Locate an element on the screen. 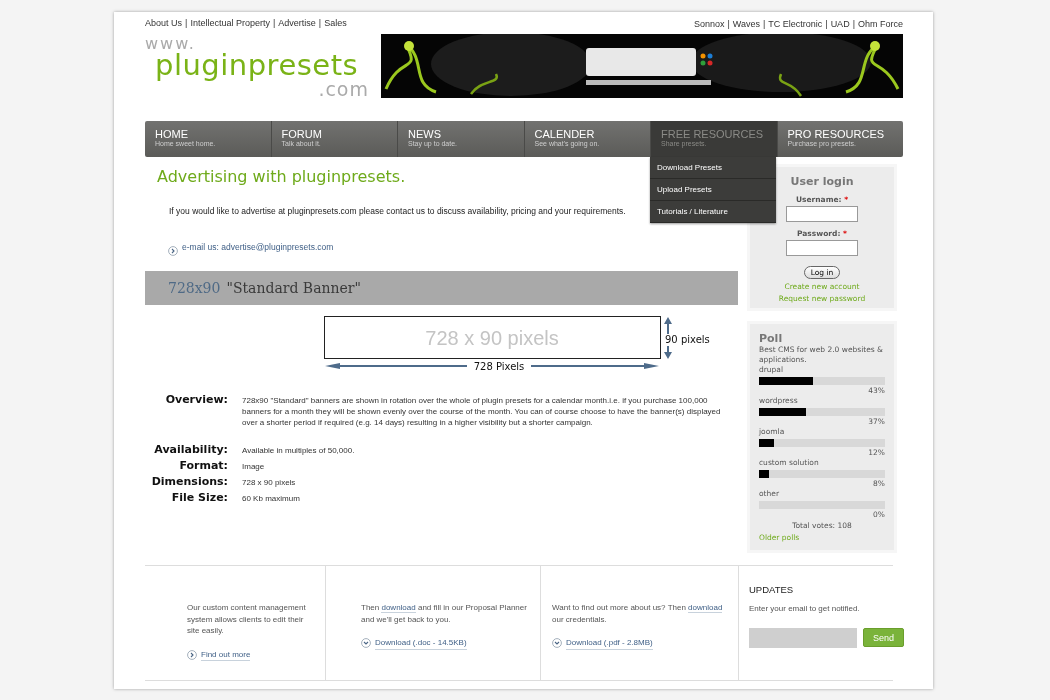  updates-text: Enter your email to get notified. is located at coordinates (805, 608).